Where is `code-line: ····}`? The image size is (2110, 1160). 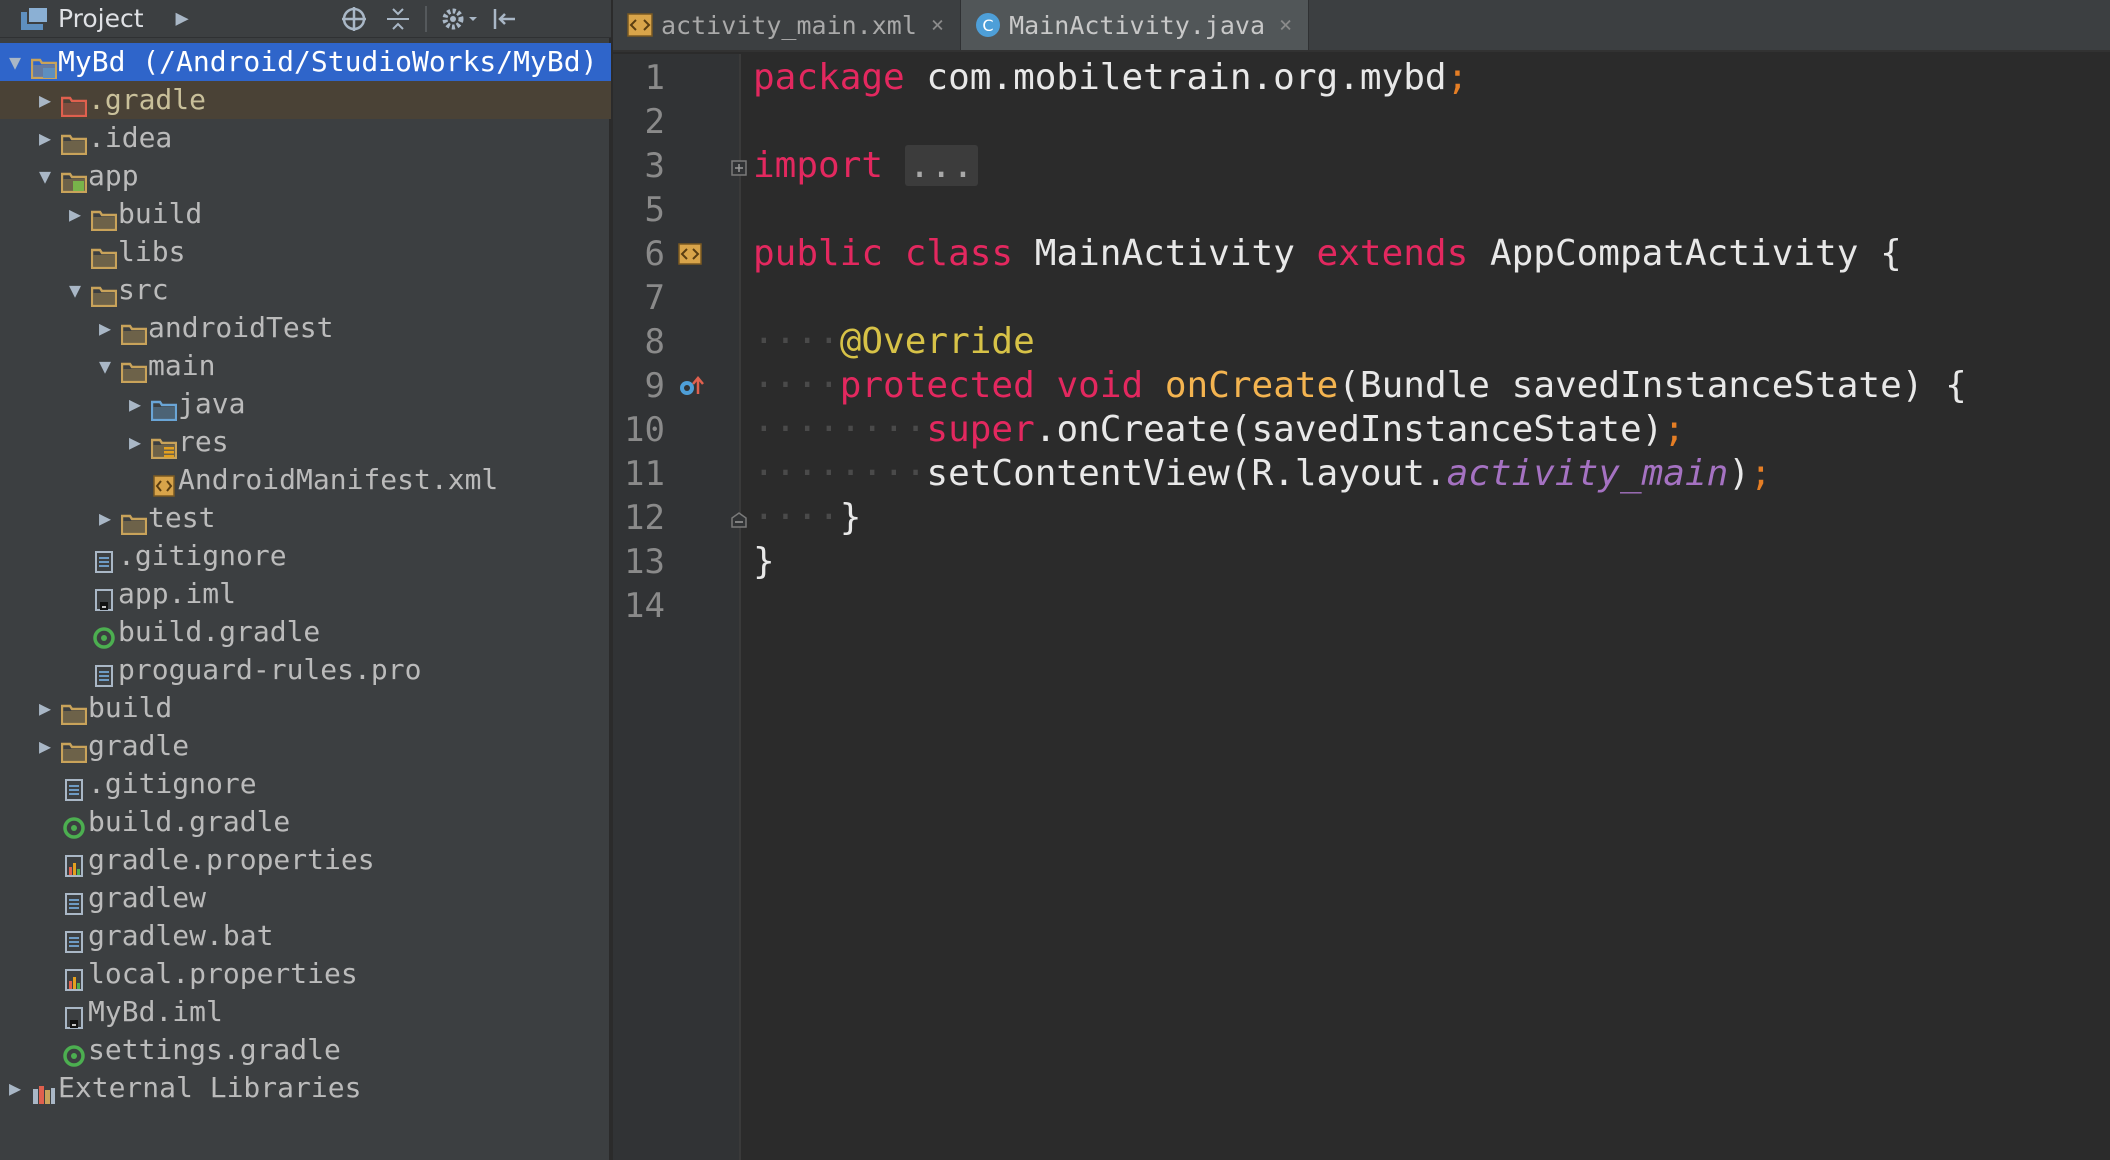
code-line: ····} is located at coordinates (807, 518).